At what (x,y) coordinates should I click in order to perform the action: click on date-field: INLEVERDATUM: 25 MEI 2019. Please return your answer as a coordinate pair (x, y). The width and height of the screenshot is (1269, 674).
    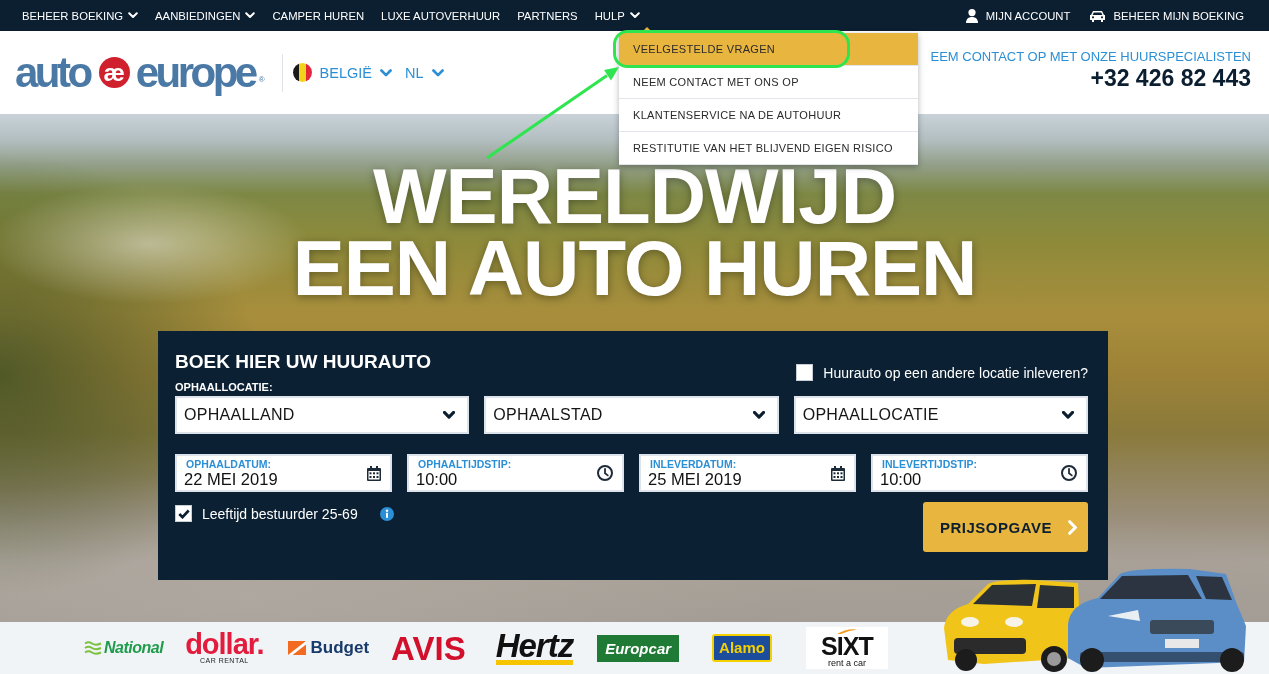
    Looking at the image, I should click on (747, 473).